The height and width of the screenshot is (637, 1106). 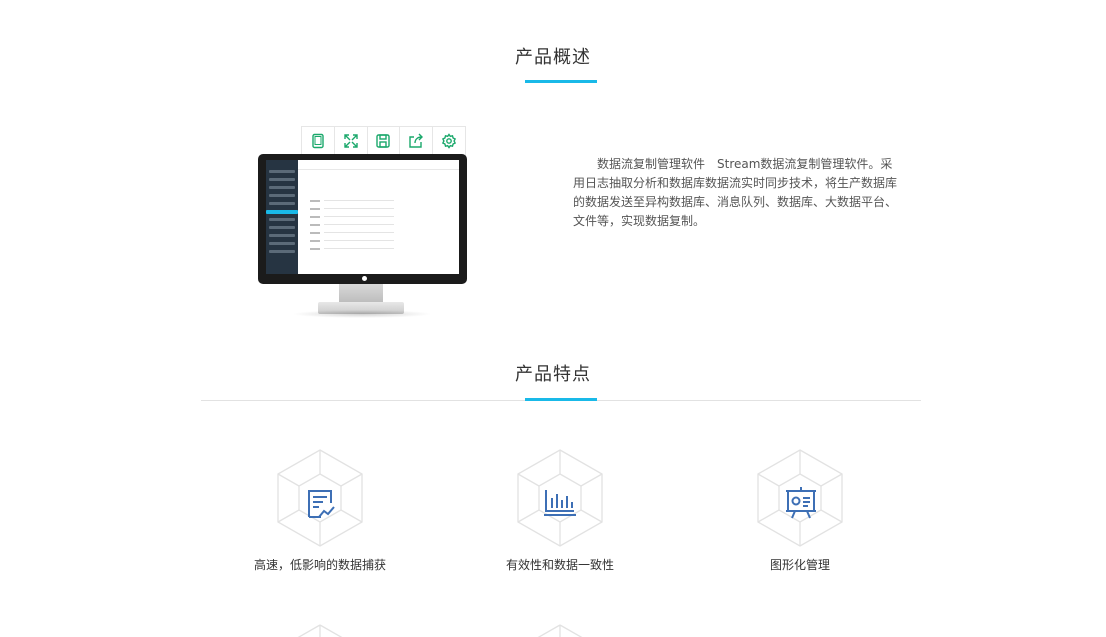 I want to click on screen-topbar, so click(x=378, y=165).